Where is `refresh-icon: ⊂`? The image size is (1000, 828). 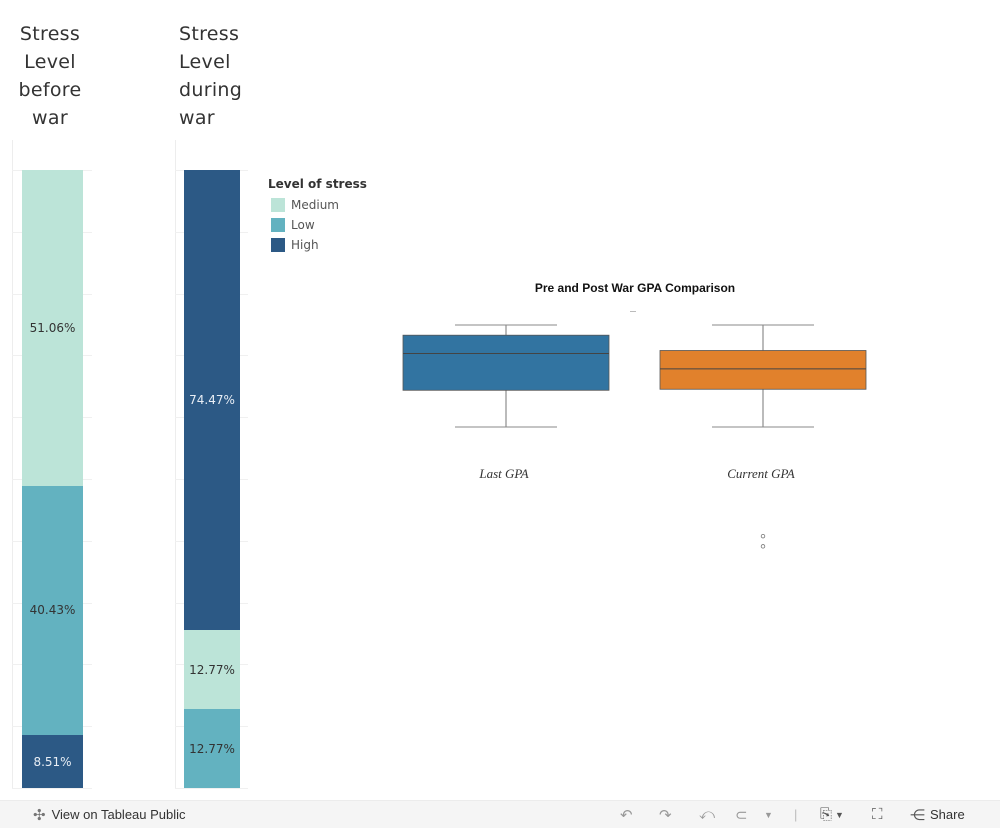
refresh-icon: ⊂ is located at coordinates (741, 815).